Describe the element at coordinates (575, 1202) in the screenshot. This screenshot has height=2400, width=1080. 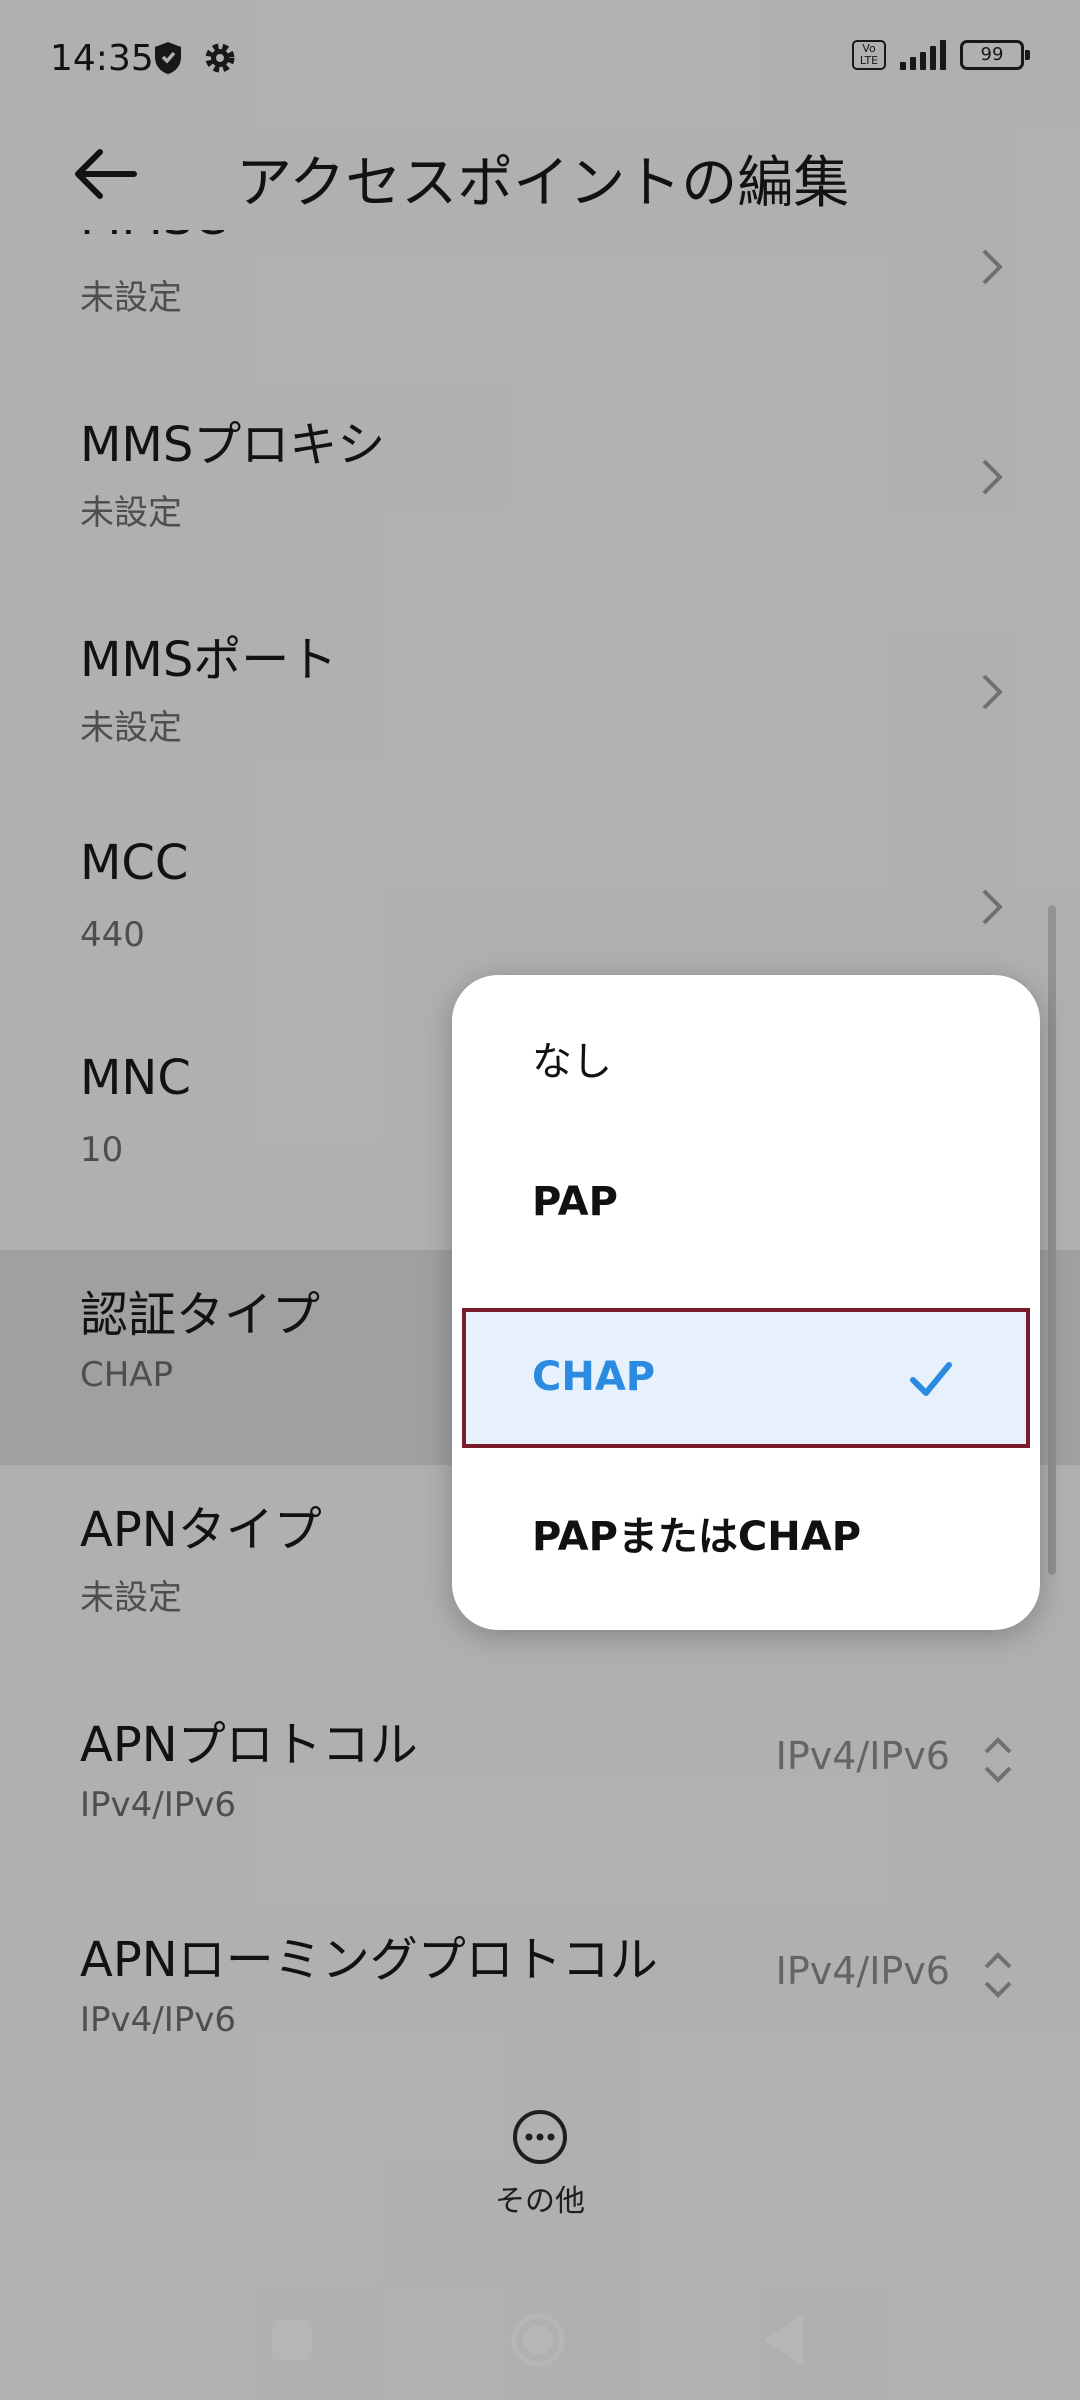
I see `option-label: PAP` at that location.